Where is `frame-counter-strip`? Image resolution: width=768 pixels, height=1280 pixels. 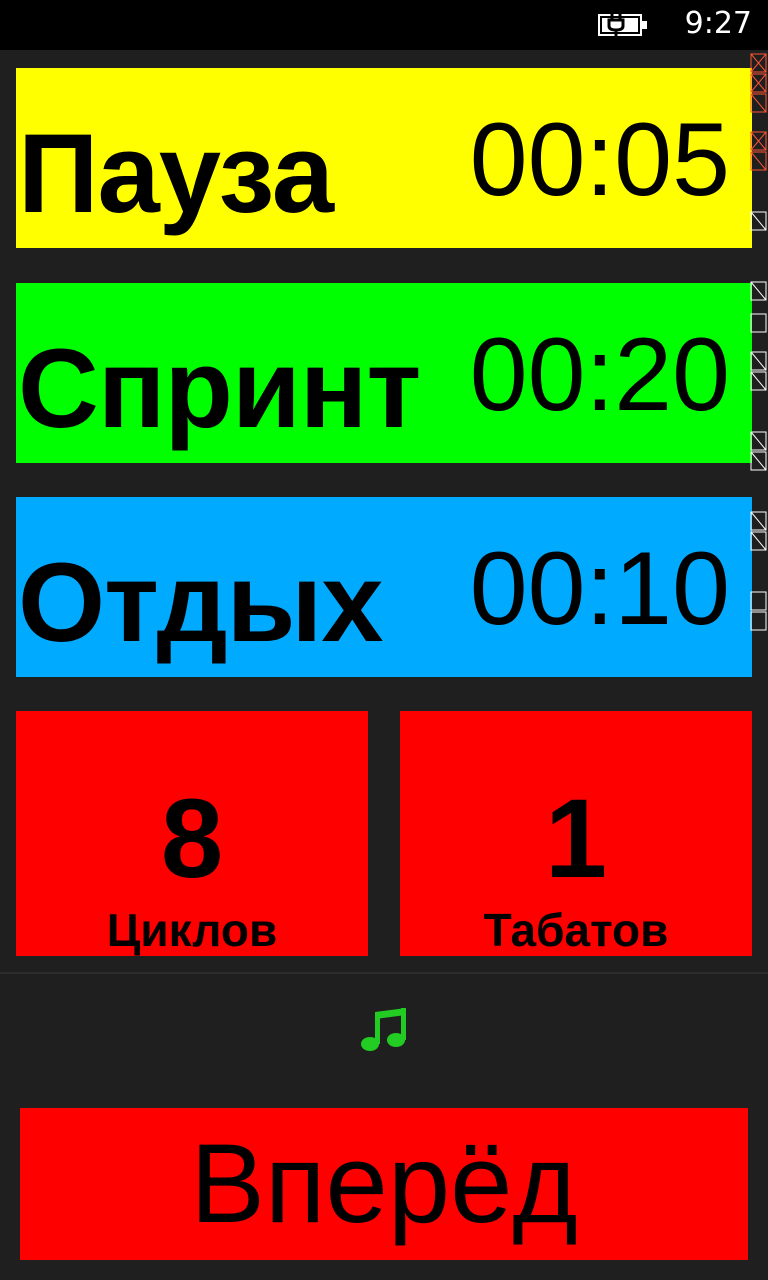
frame-counter-strip is located at coordinates (758, 342).